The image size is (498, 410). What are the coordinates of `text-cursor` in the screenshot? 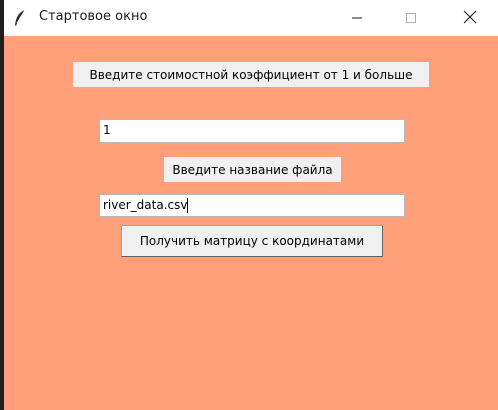 It's located at (188, 205).